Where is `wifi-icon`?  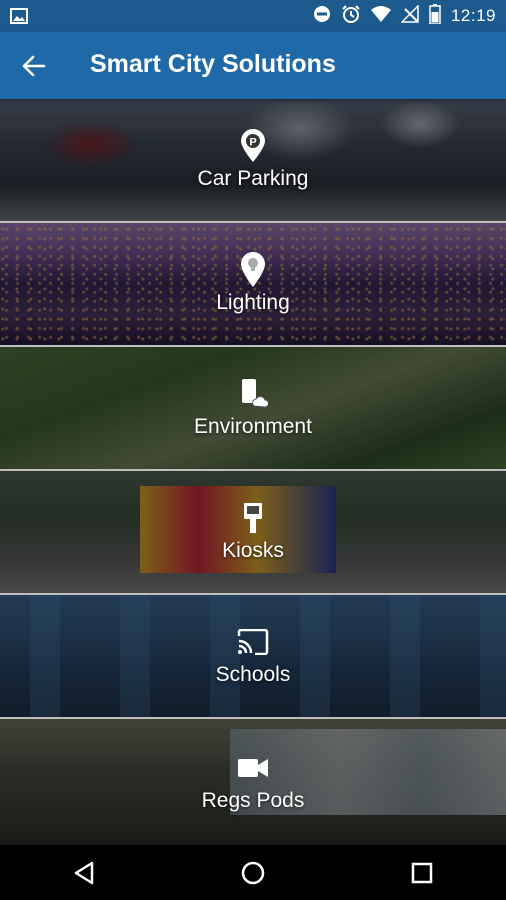 wifi-icon is located at coordinates (380, 16).